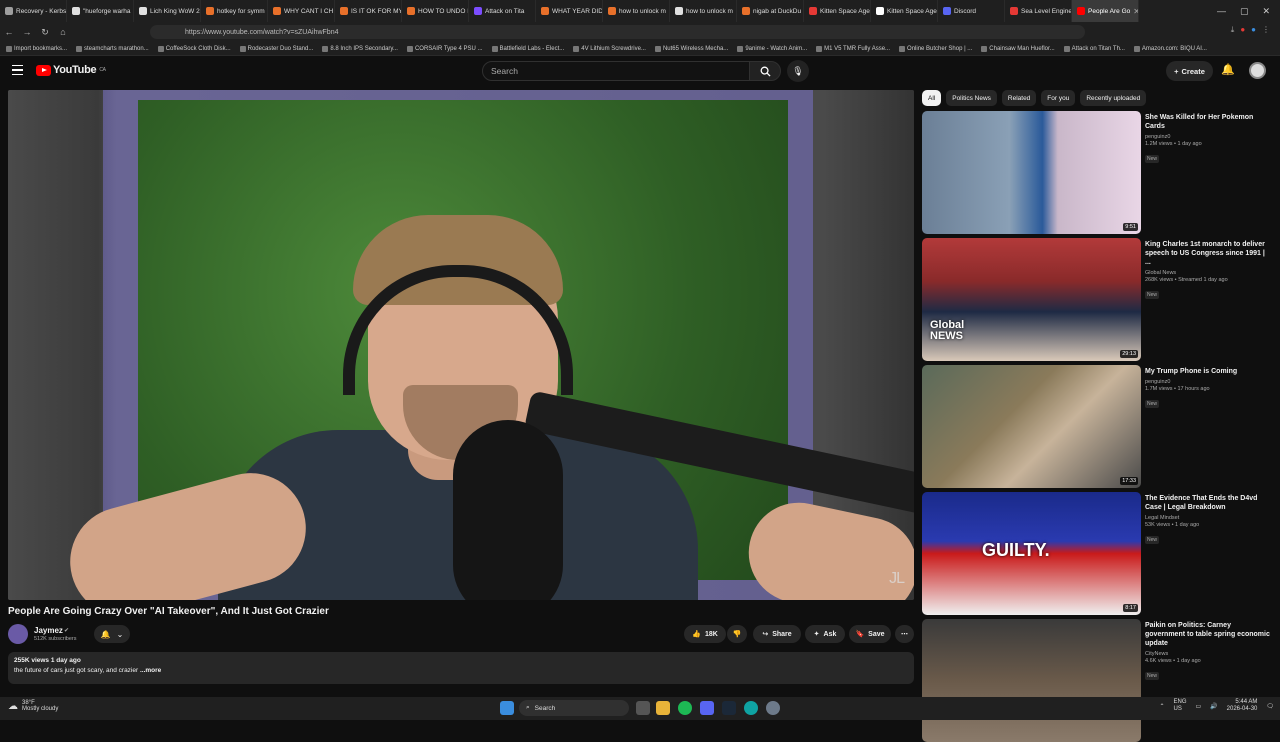 Image resolution: width=1280 pixels, height=742 pixels. What do you see at coordinates (1233, 30) in the screenshot?
I see `download-icon: ⤓` at bounding box center [1233, 30].